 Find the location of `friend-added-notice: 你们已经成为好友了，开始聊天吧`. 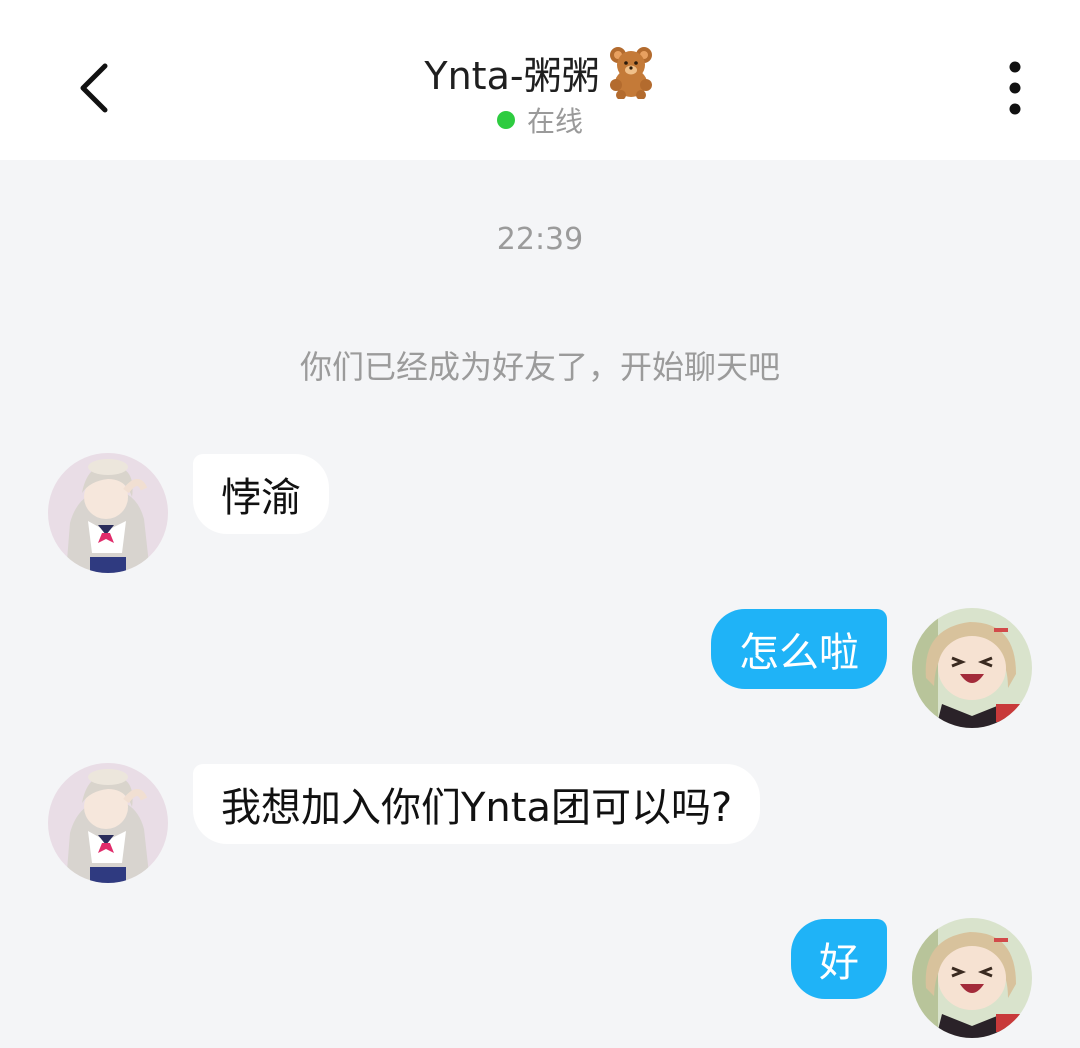

friend-added-notice: 你们已经成为好友了，开始聊天吧 is located at coordinates (539, 367).